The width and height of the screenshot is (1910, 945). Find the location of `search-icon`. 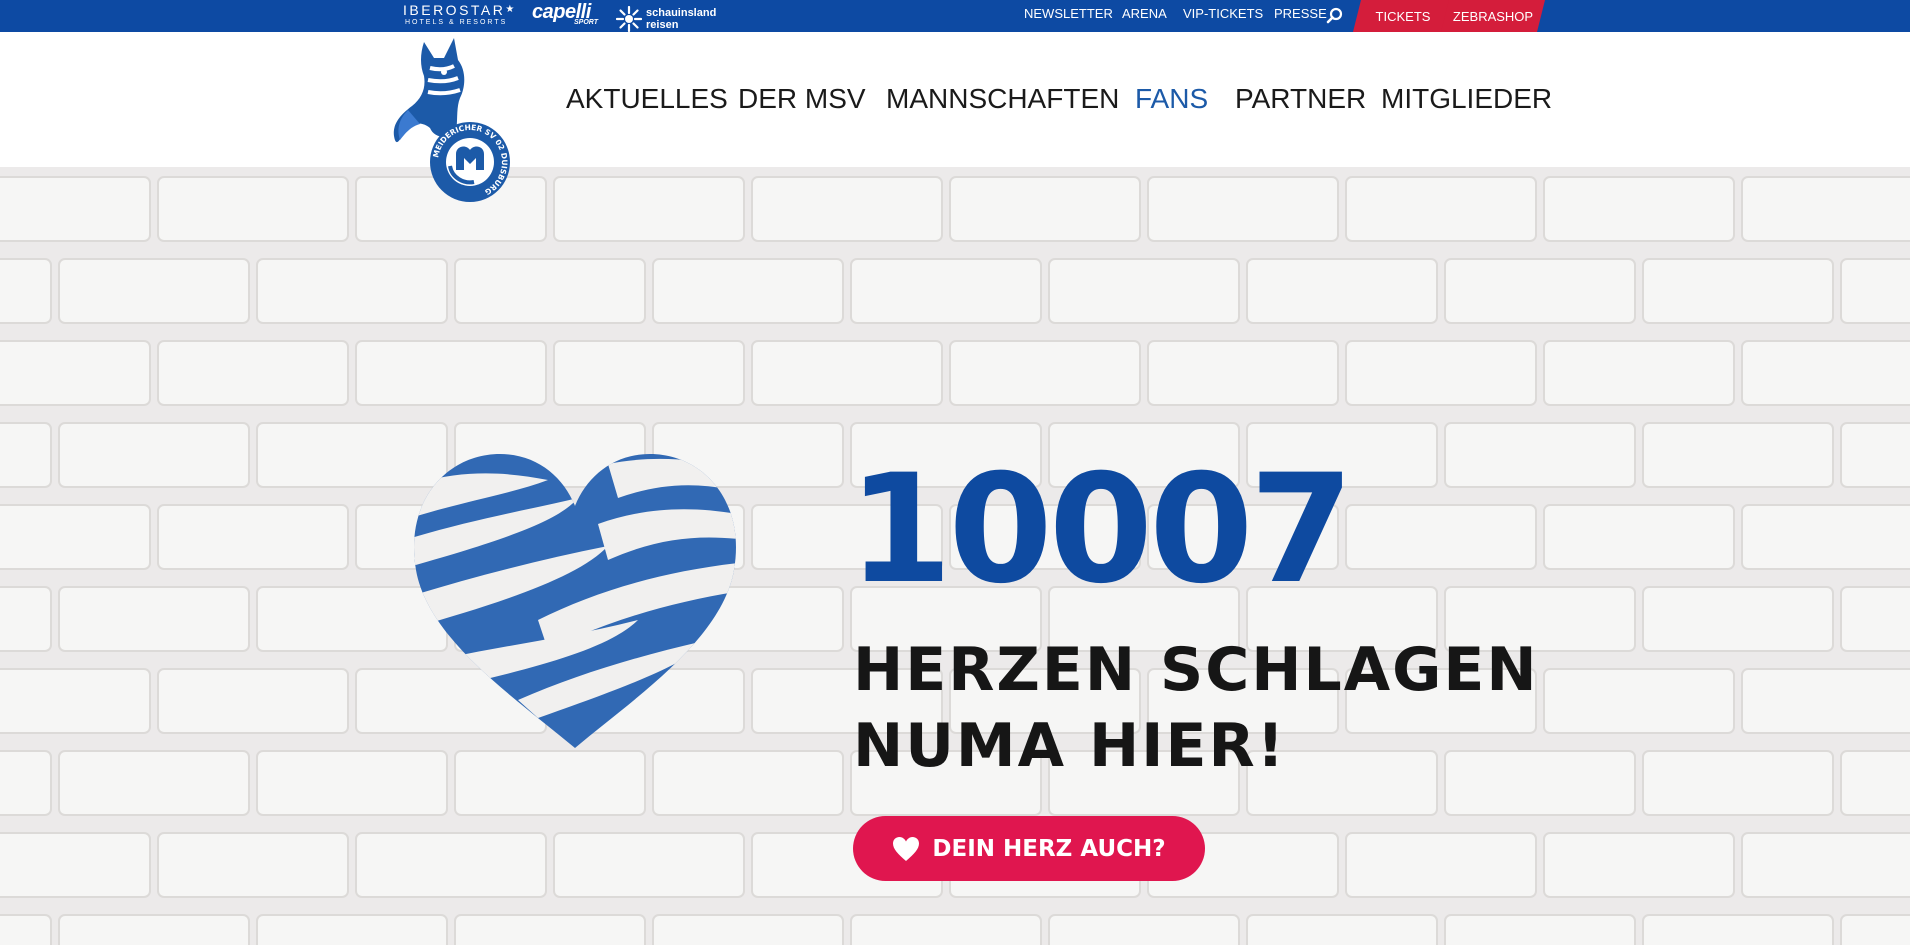

search-icon is located at coordinates (1335, 16).